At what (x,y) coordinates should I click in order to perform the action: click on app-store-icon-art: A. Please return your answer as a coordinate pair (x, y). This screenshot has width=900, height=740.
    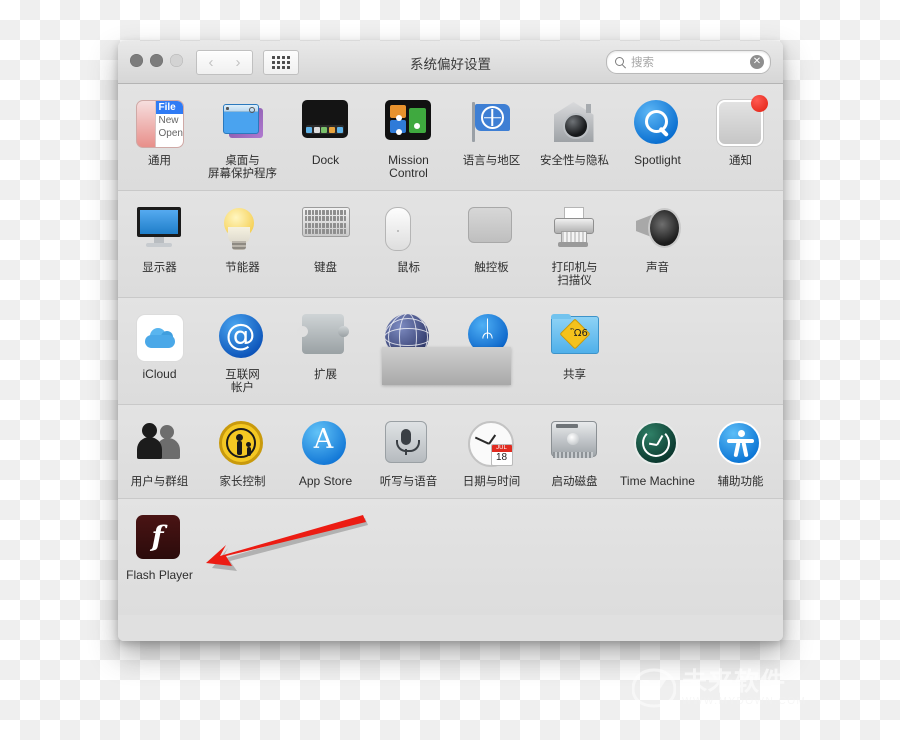
    Looking at the image, I should click on (323, 443).